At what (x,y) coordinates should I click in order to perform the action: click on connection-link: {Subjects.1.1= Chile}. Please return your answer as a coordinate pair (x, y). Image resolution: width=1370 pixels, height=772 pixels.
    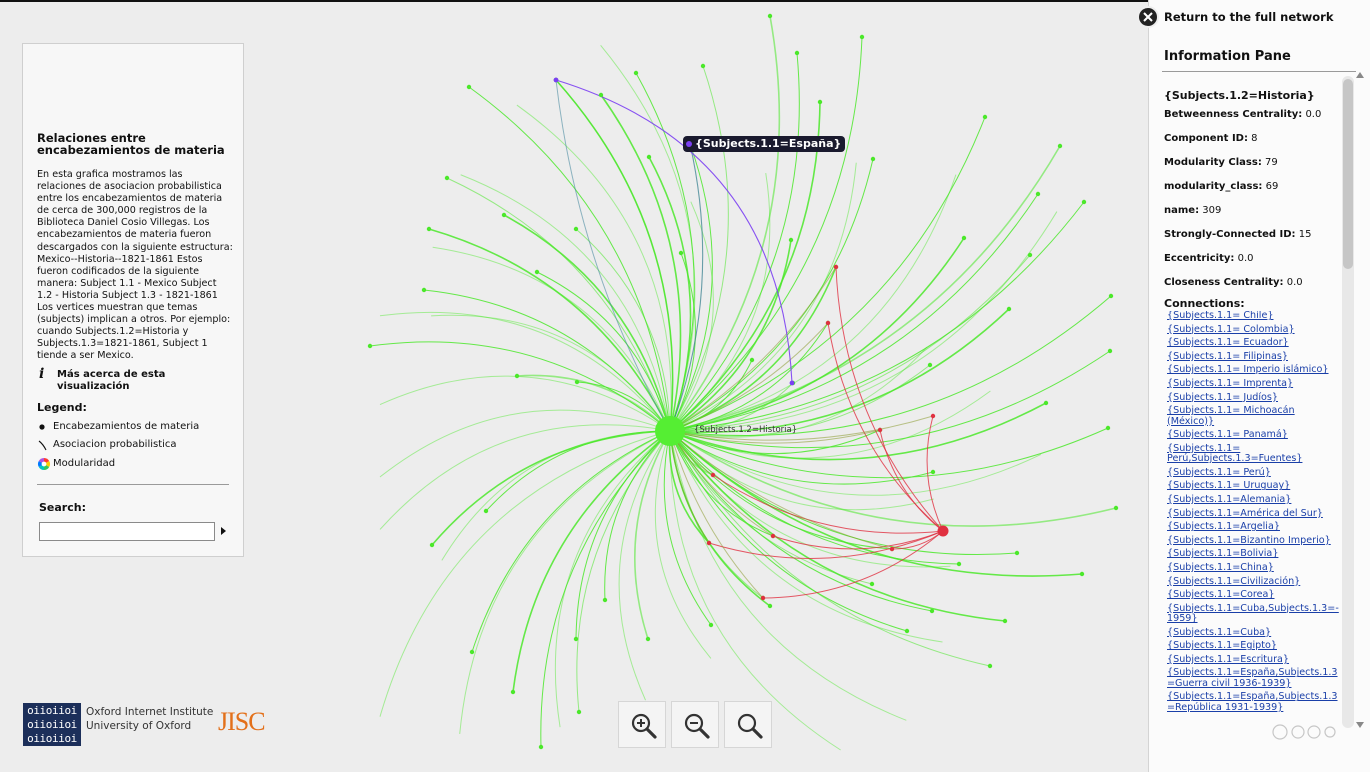
    Looking at the image, I should click on (1254, 316).